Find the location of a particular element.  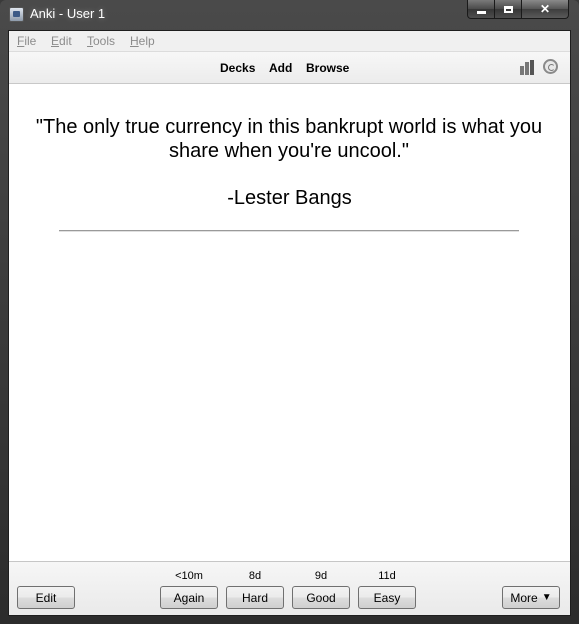

again-button: Again is located at coordinates (189, 597).